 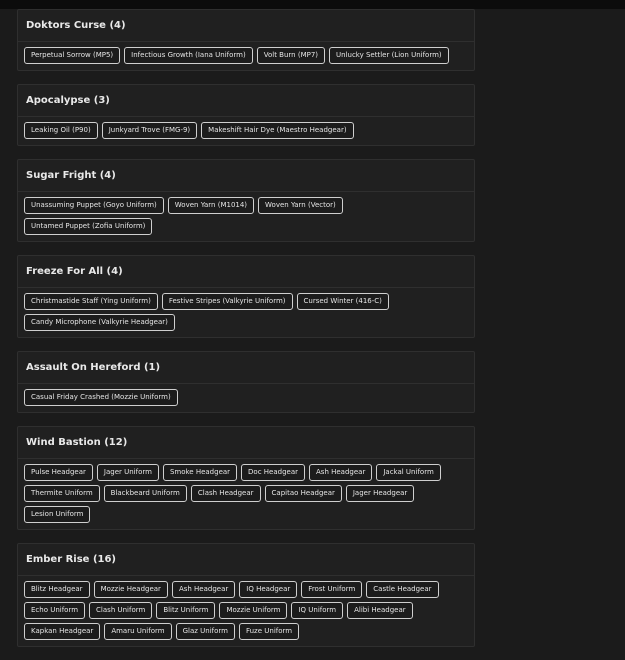 What do you see at coordinates (291, 55) in the screenshot?
I see `item-chip: Volt Burn (MP7)` at bounding box center [291, 55].